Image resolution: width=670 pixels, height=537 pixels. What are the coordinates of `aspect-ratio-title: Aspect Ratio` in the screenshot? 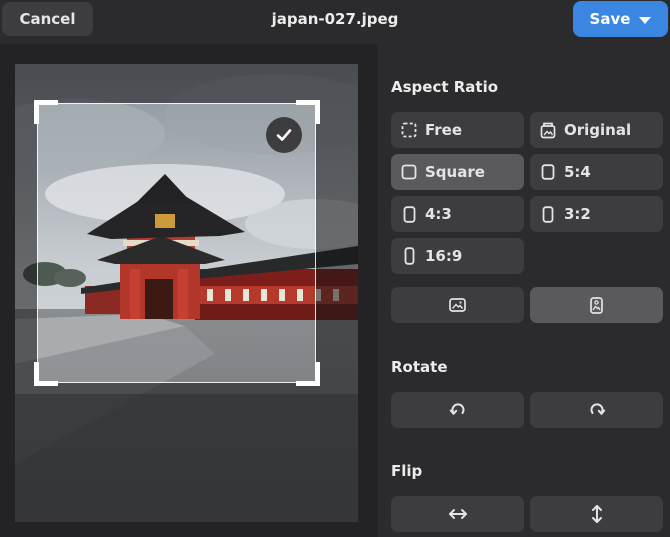 It's located at (445, 87).